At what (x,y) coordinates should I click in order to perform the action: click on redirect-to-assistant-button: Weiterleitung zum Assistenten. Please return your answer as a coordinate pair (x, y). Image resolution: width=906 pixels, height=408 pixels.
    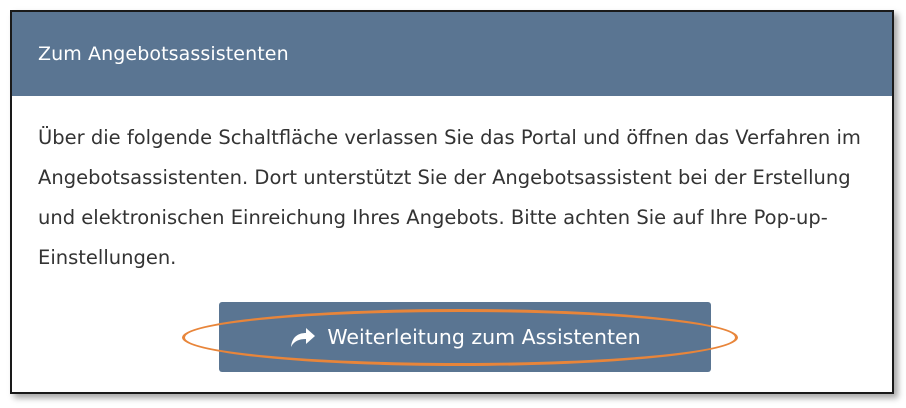
    Looking at the image, I should click on (465, 337).